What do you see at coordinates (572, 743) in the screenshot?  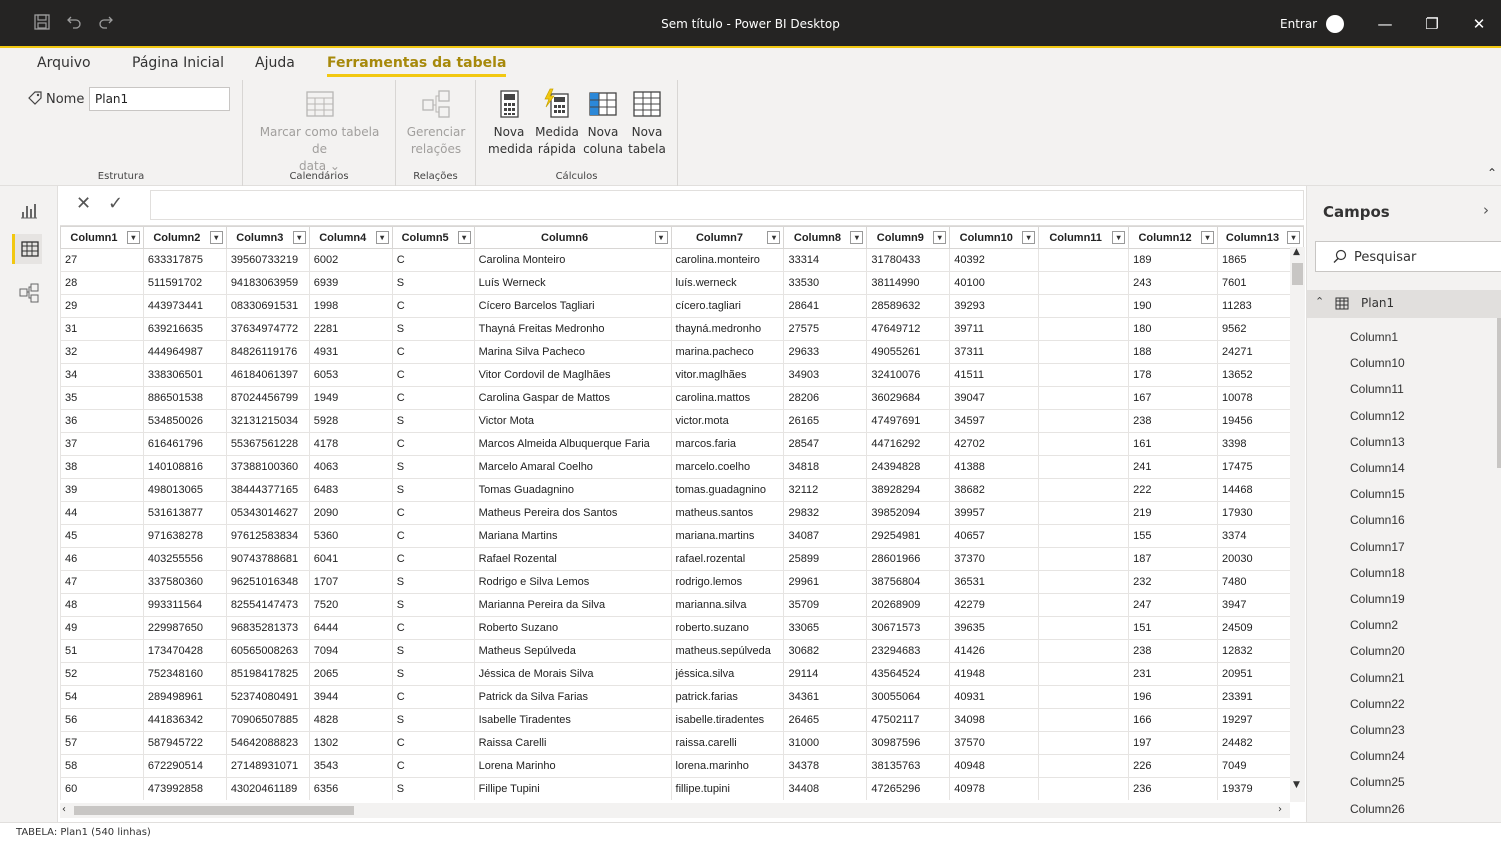 I see `table-cell: Raissa Carelli` at bounding box center [572, 743].